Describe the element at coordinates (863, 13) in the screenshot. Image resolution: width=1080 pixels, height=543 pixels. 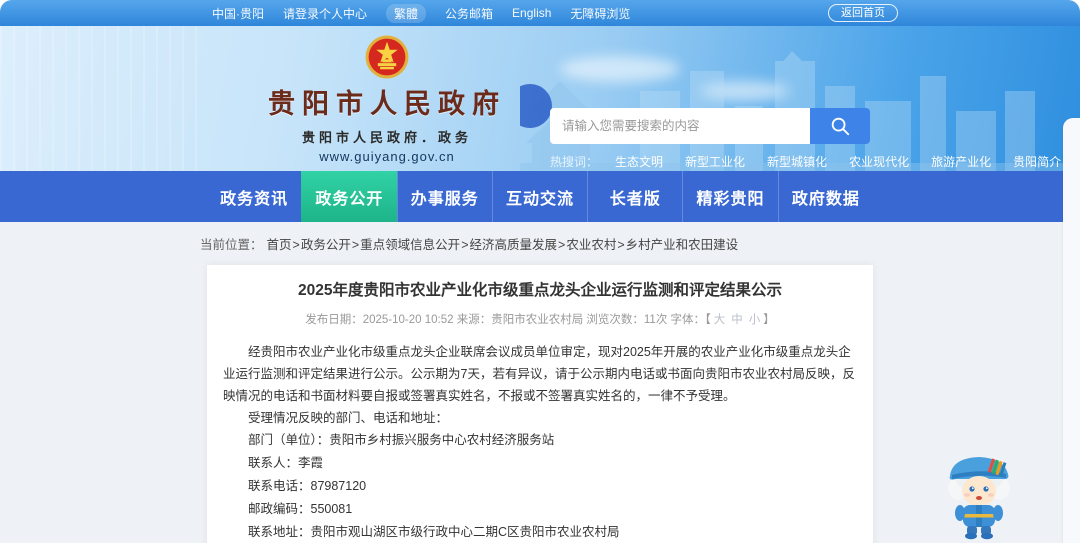
I see `back-to-home-button: 返回首页` at that location.